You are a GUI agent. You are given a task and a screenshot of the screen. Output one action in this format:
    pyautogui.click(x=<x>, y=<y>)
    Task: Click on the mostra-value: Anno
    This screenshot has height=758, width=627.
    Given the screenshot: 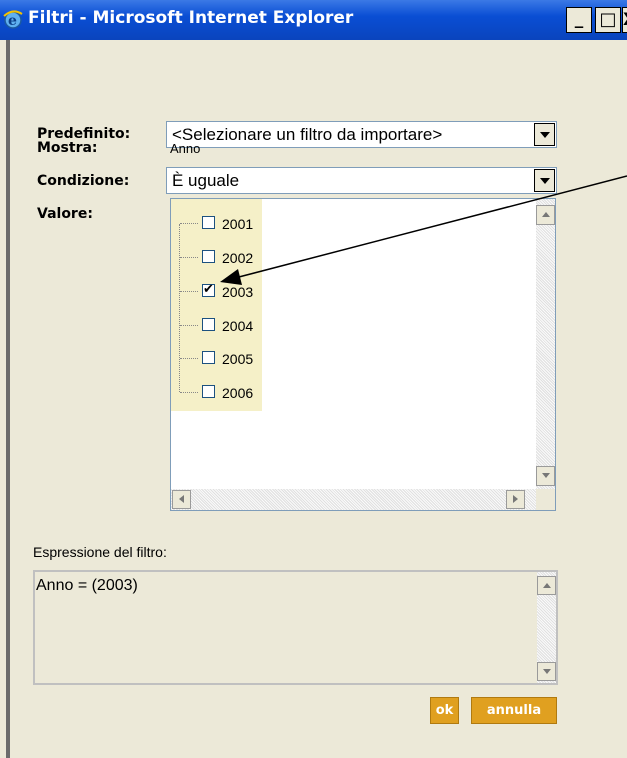 What is the action you would take?
    pyautogui.click(x=185, y=148)
    